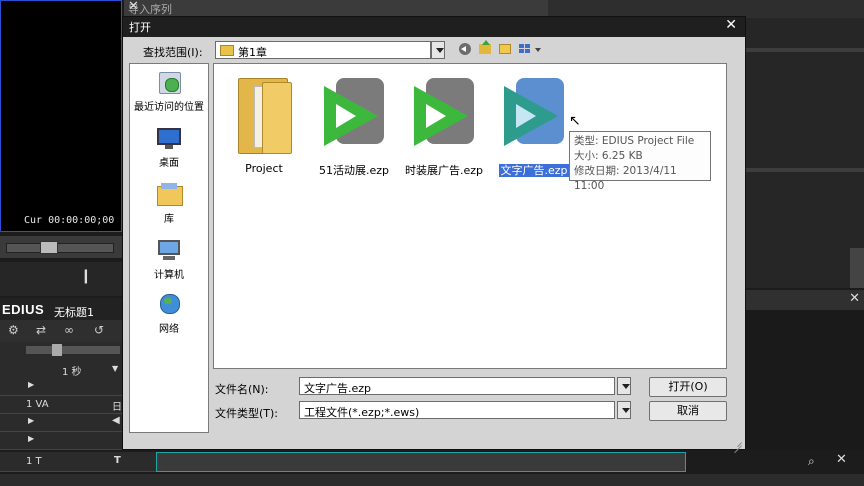 The image size is (864, 486). What do you see at coordinates (624, 386) in the screenshot?
I see `filename-dropdown-button` at bounding box center [624, 386].